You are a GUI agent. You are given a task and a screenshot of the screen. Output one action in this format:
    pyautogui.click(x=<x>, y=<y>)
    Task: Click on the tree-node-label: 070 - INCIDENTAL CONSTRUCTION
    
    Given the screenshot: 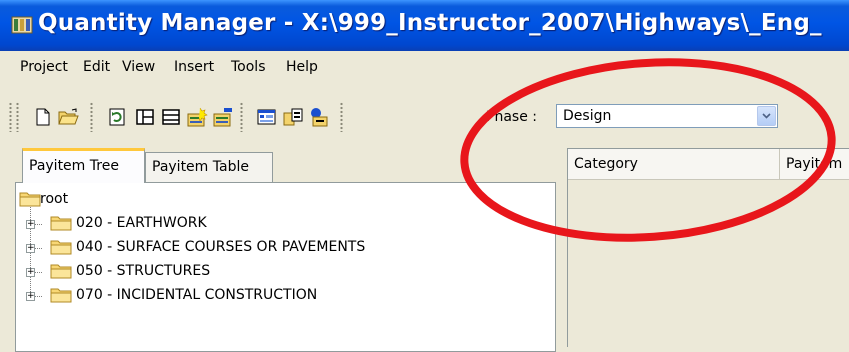 What is the action you would take?
    pyautogui.click(x=197, y=295)
    